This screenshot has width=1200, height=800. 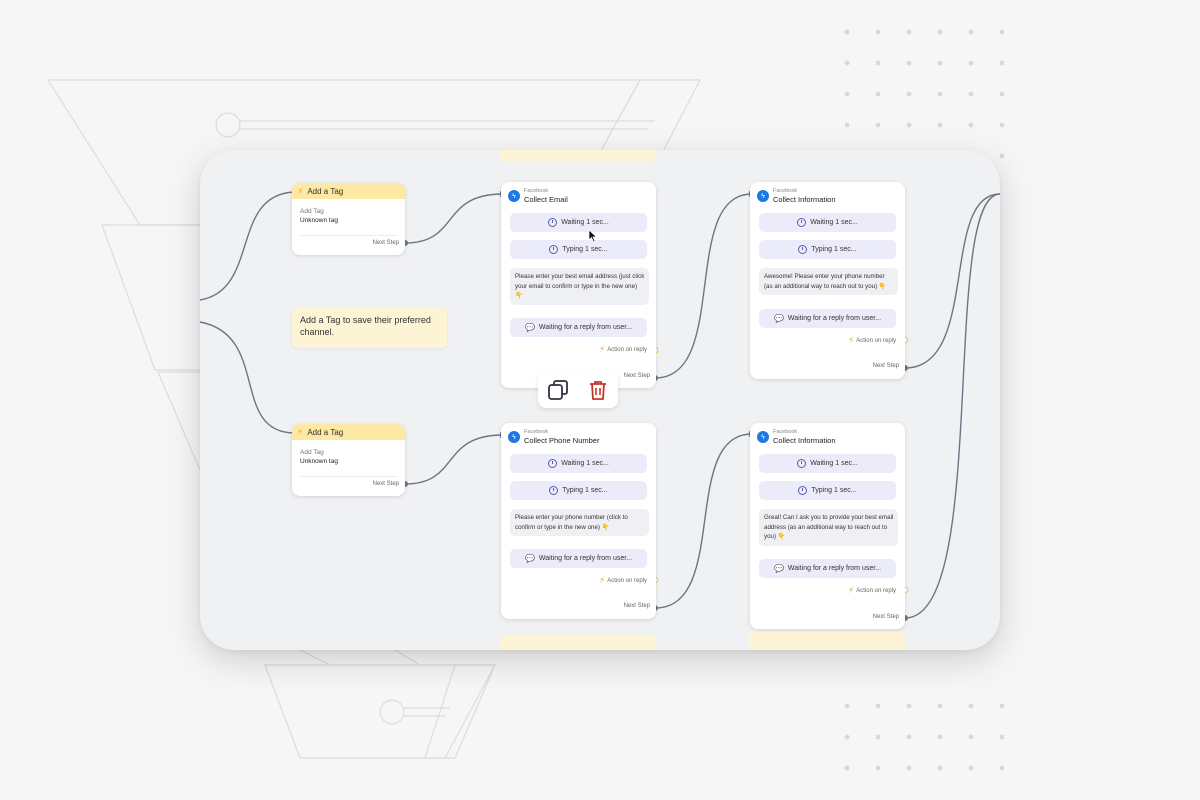 I want to click on copy-icon, so click(x=558, y=390).